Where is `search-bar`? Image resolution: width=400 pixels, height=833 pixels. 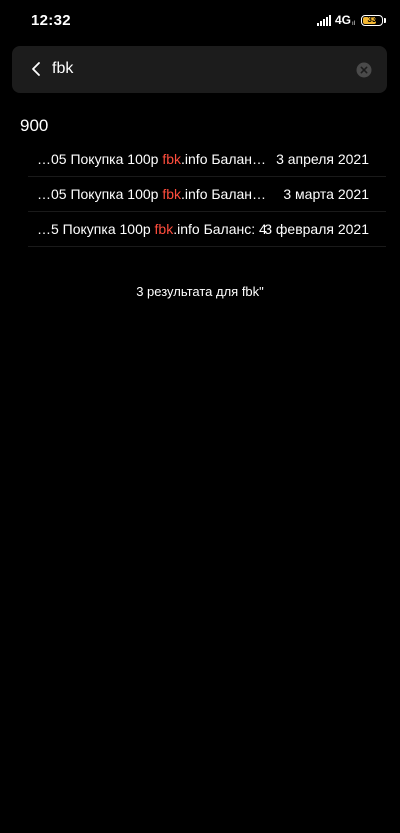 search-bar is located at coordinates (199, 69).